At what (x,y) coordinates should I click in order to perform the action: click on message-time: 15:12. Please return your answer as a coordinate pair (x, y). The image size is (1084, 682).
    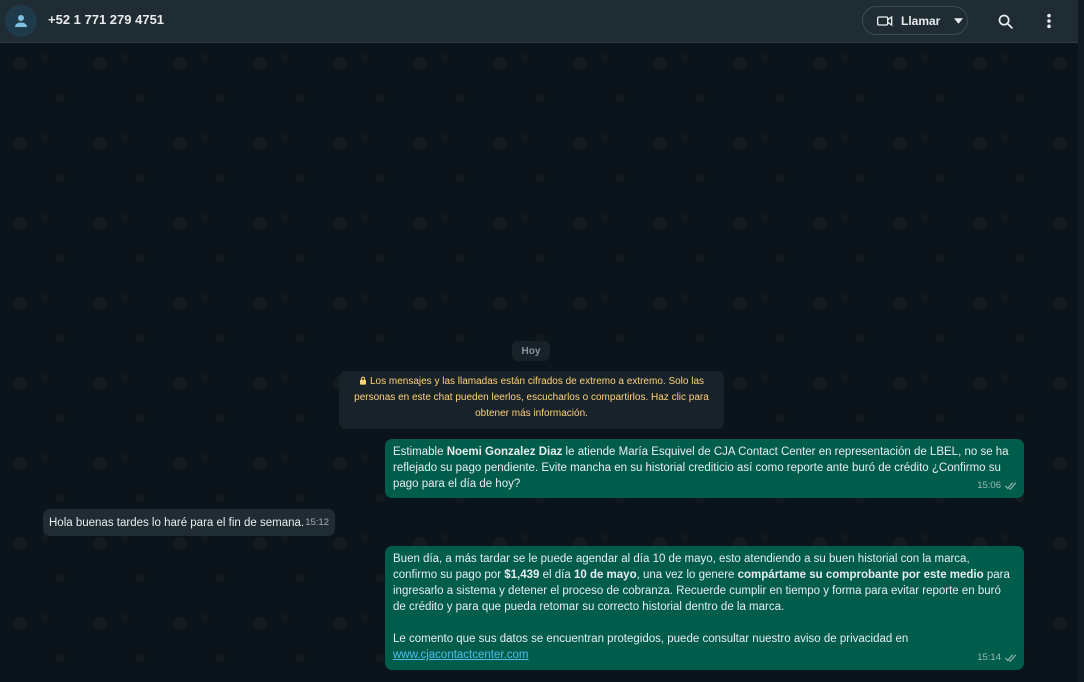
    Looking at the image, I should click on (317, 522).